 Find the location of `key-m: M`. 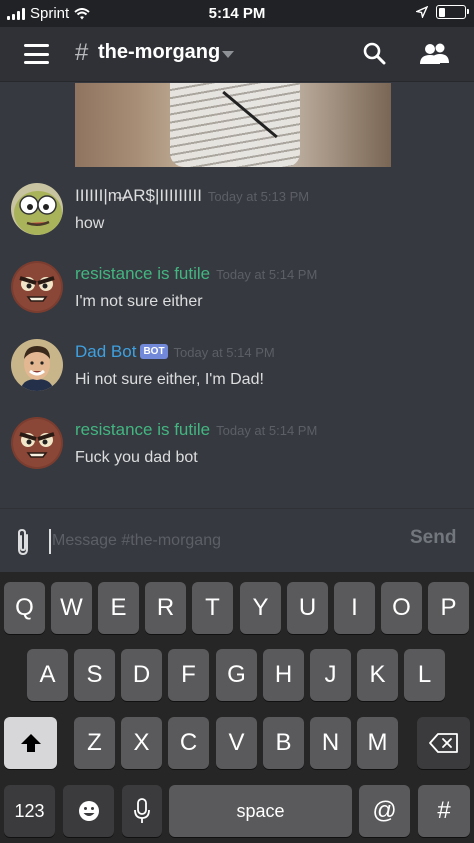

key-m: M is located at coordinates (377, 743).